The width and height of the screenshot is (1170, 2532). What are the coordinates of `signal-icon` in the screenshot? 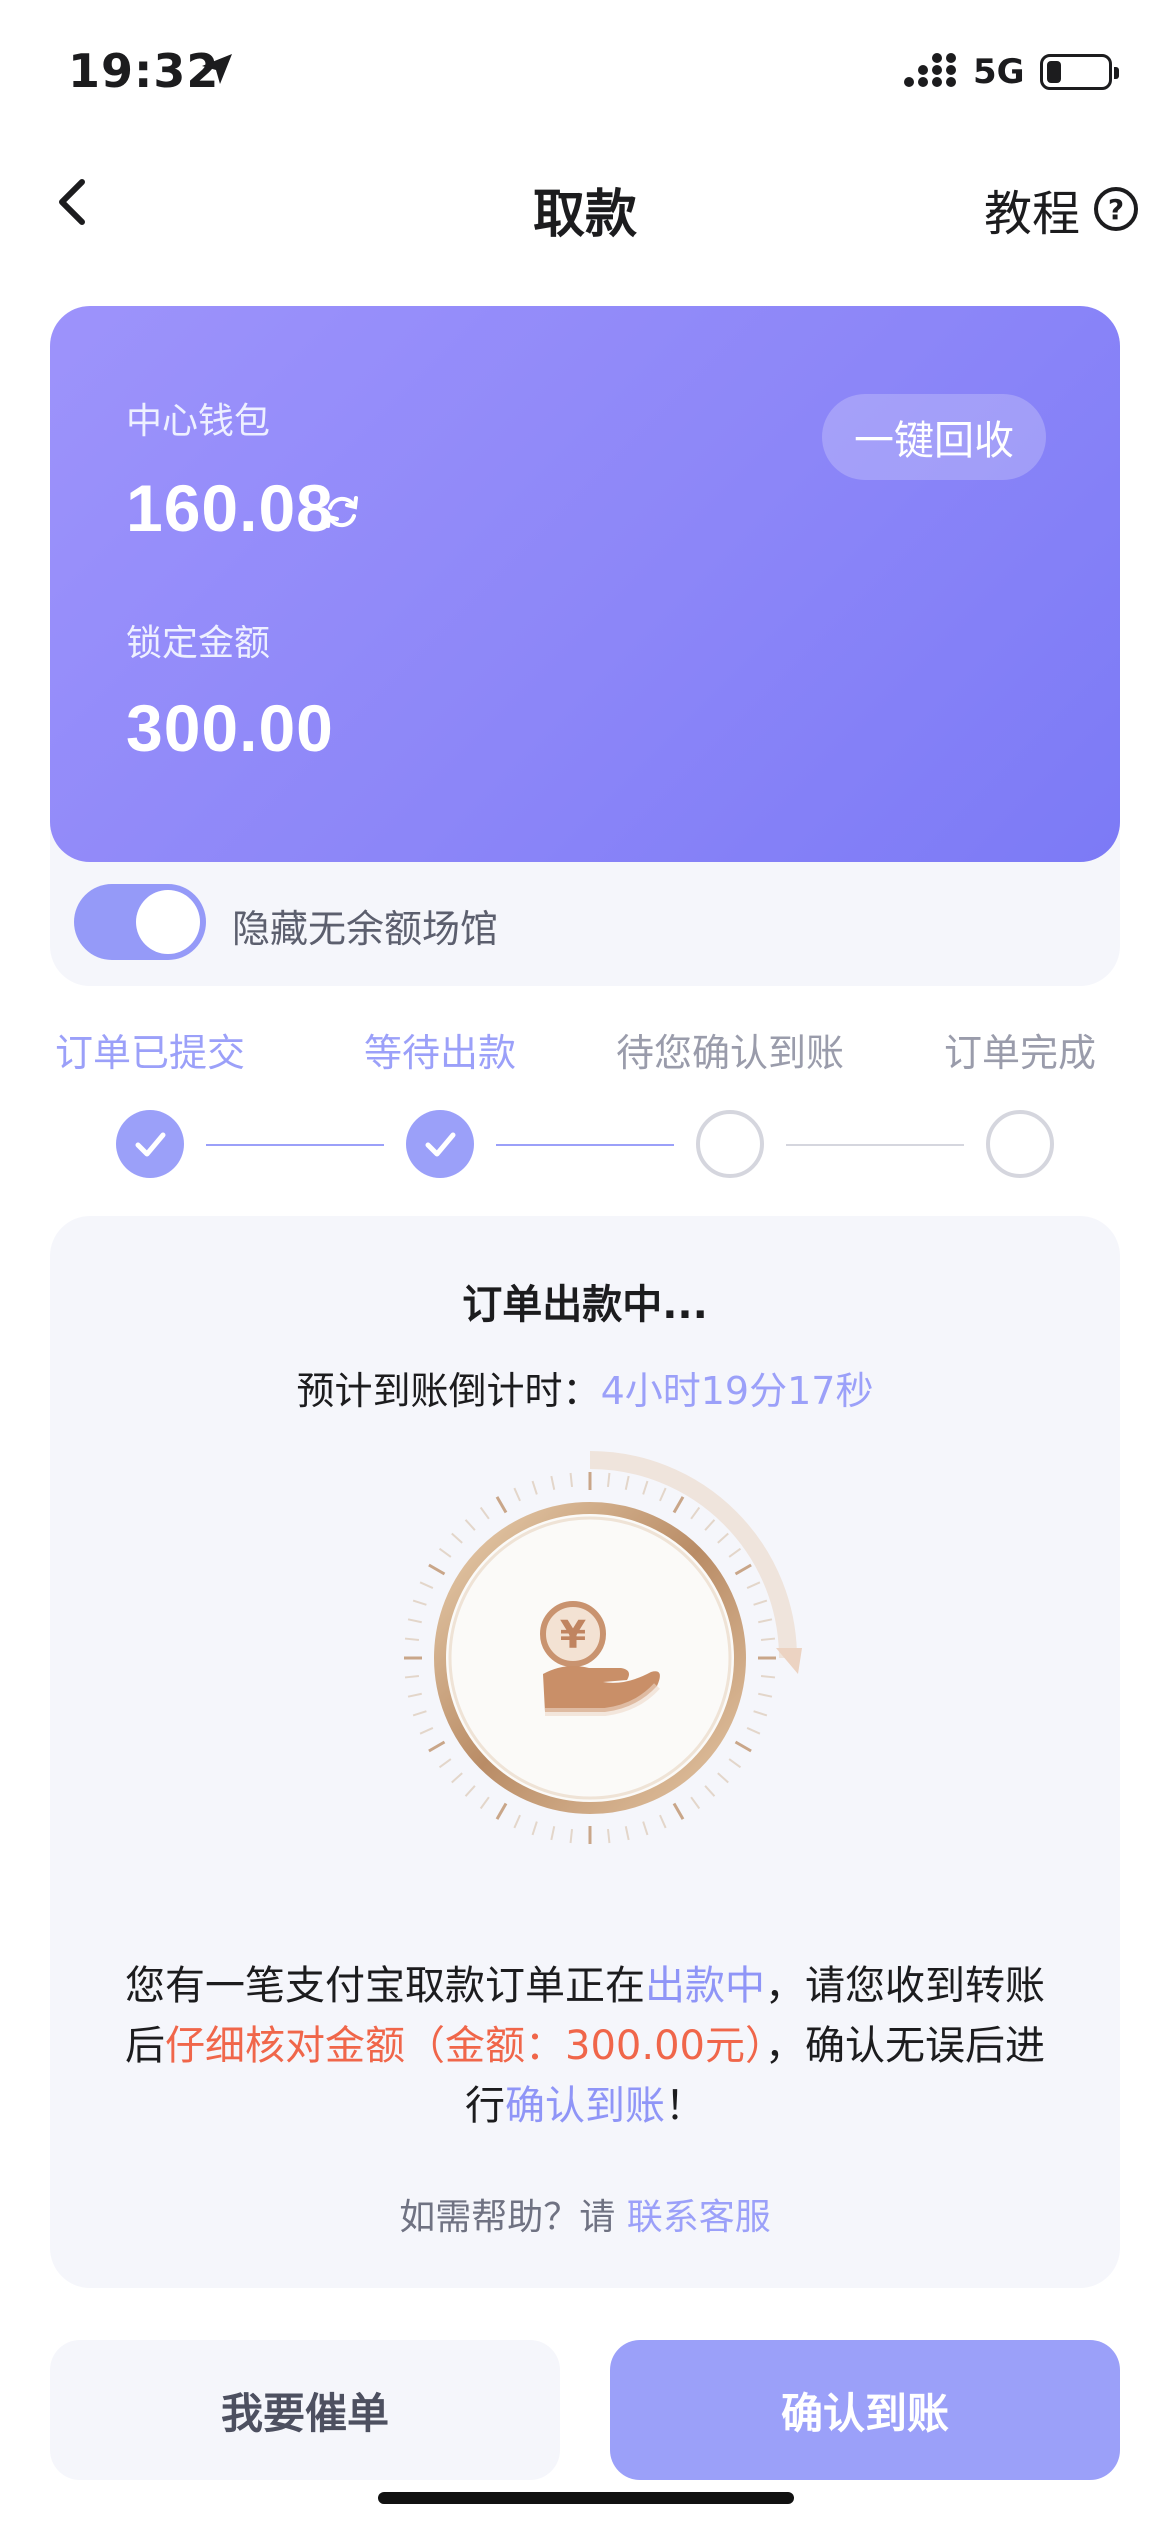 It's located at (930, 70).